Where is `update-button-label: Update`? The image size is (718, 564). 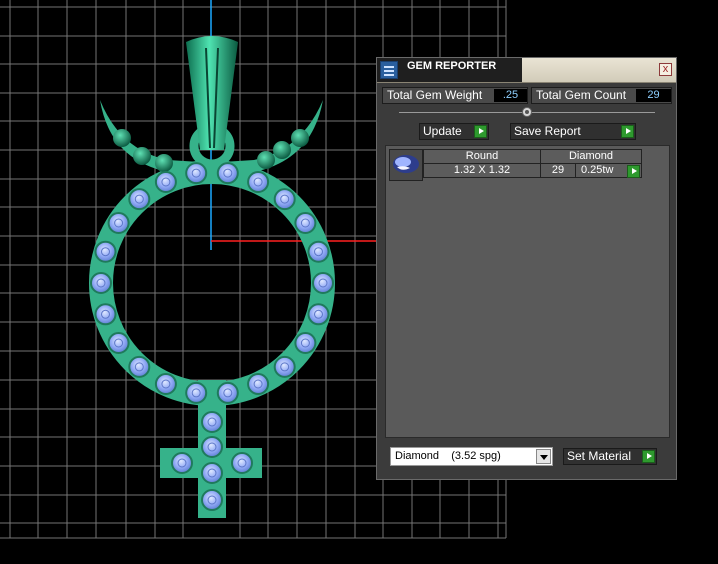
update-button-label: Update is located at coordinates (442, 131).